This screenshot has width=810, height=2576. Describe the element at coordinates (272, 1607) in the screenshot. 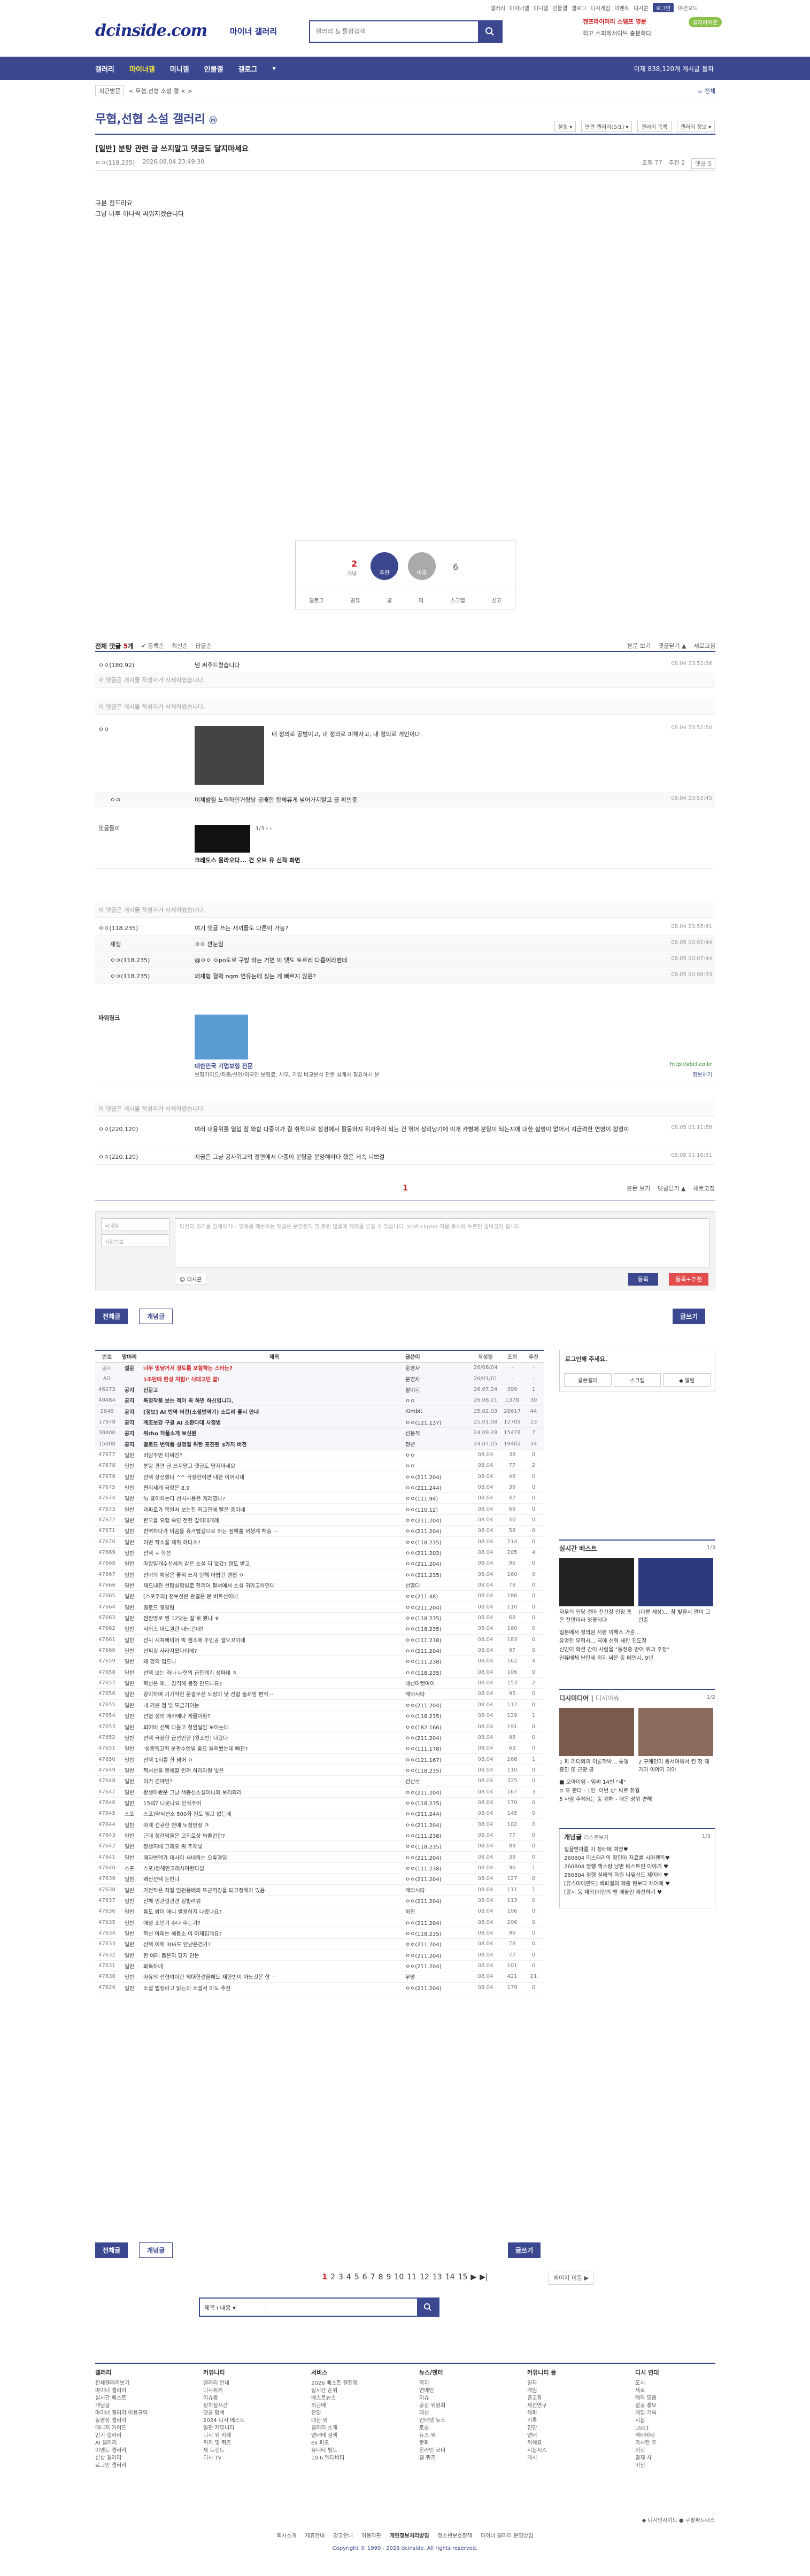

I see `row-title: 결로드 결갈림` at that location.